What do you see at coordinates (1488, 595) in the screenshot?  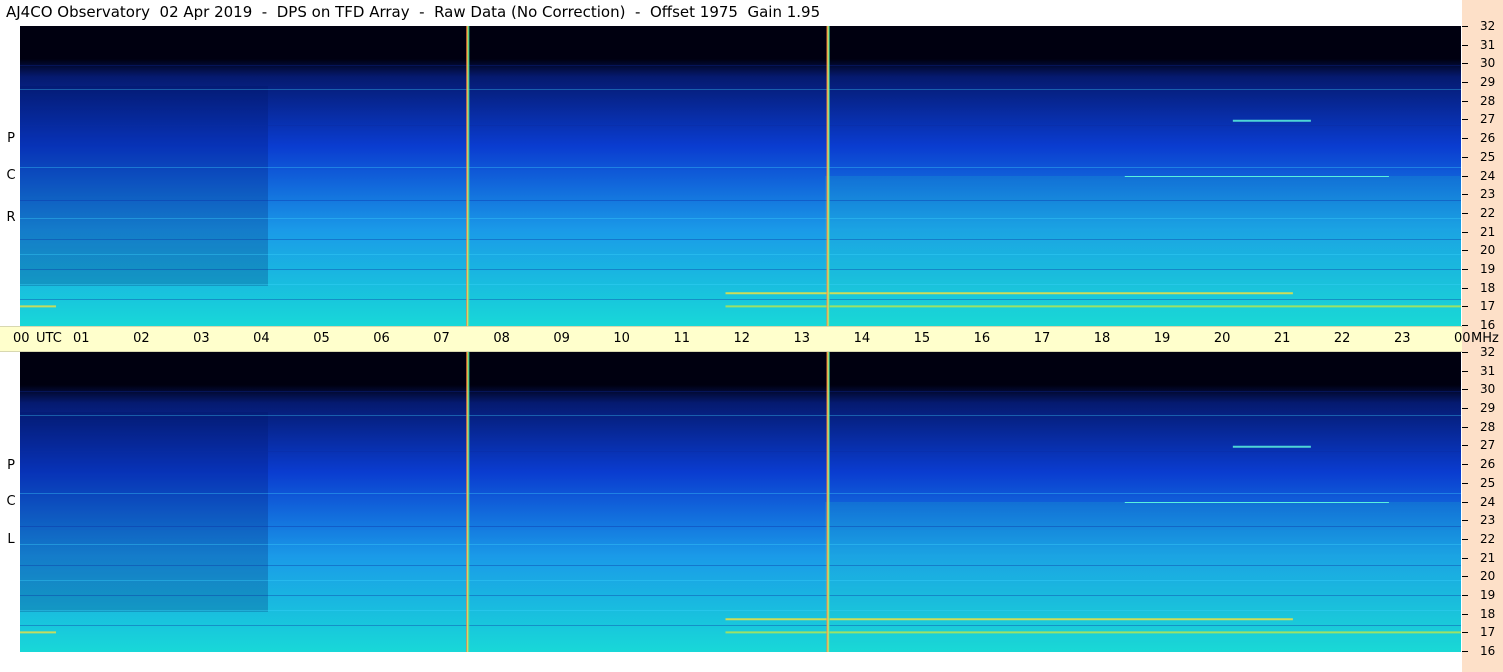 I see `frequency-tick-label: 19` at bounding box center [1488, 595].